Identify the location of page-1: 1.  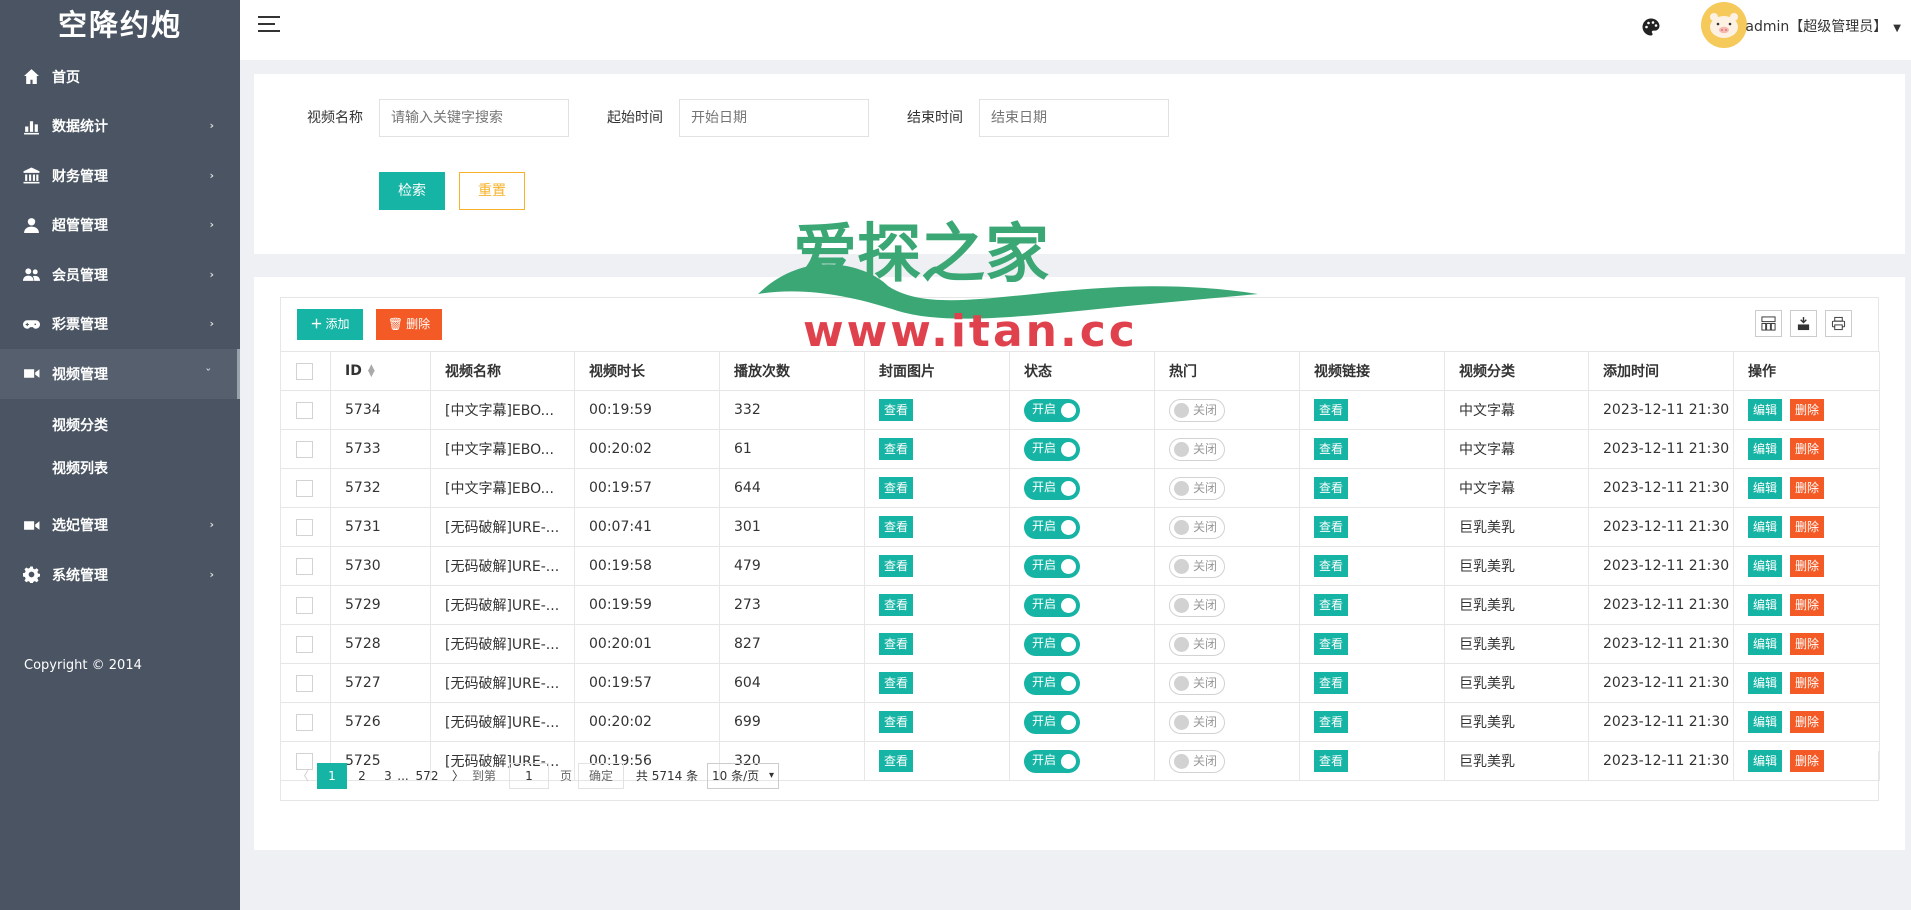
(332, 776).